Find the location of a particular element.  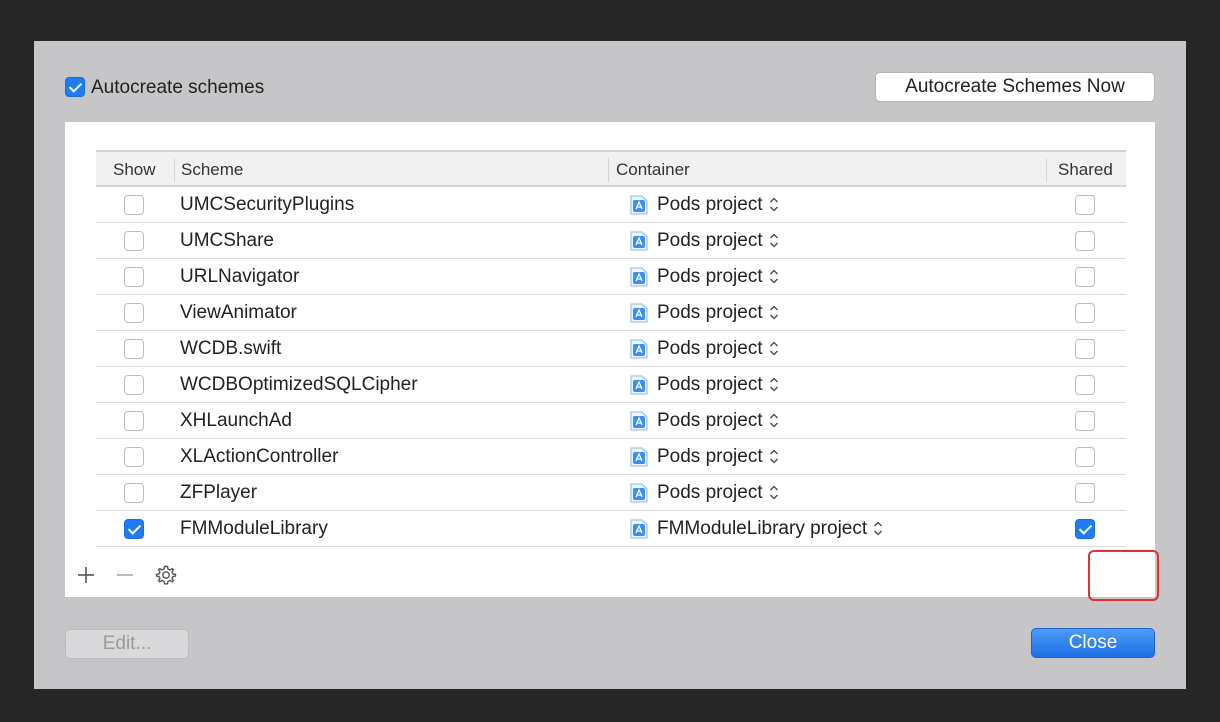

table-row: WCDBOptimizedSQLCipher Pods project is located at coordinates (611, 385).